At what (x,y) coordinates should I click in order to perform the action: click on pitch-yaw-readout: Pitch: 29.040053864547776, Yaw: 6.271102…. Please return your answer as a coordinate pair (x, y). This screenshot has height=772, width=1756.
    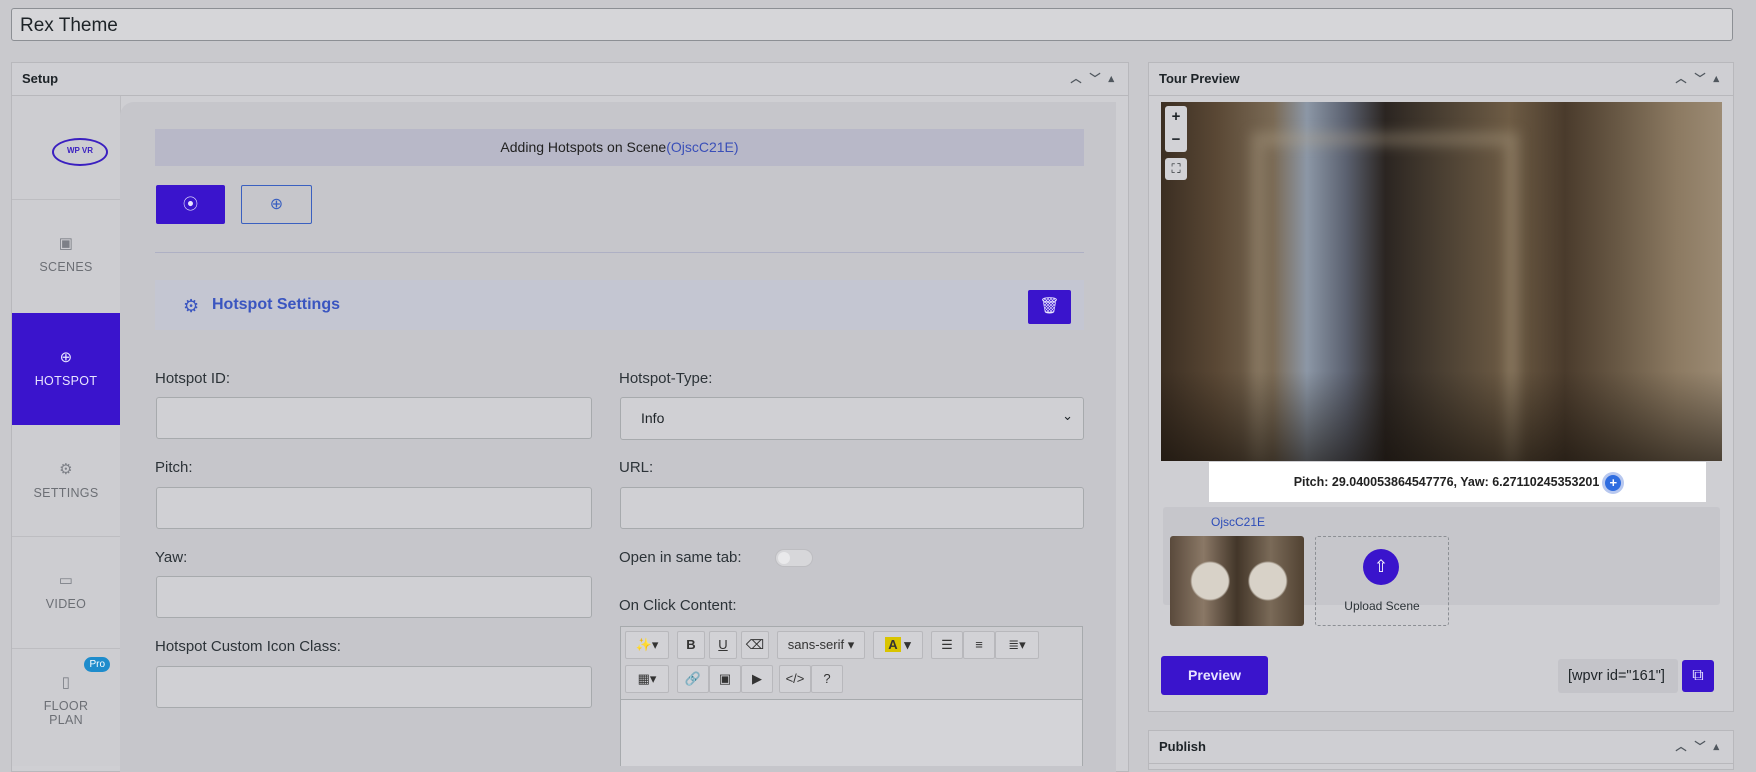
    Looking at the image, I should click on (1457, 482).